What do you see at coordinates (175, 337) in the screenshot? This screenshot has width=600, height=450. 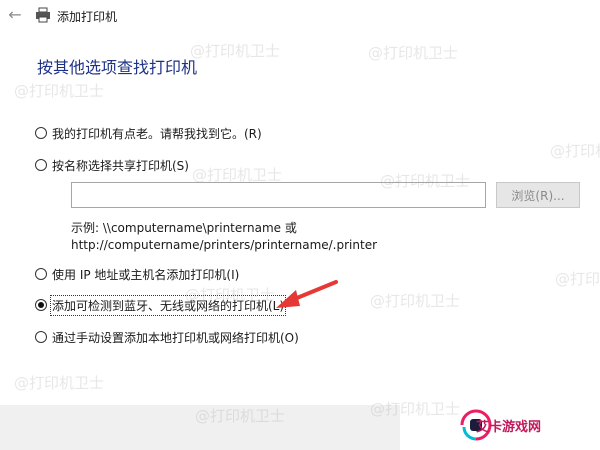 I see `option-local-printer-label: 通过手动设置添加本地打印机或网络打印机(O)` at bounding box center [175, 337].